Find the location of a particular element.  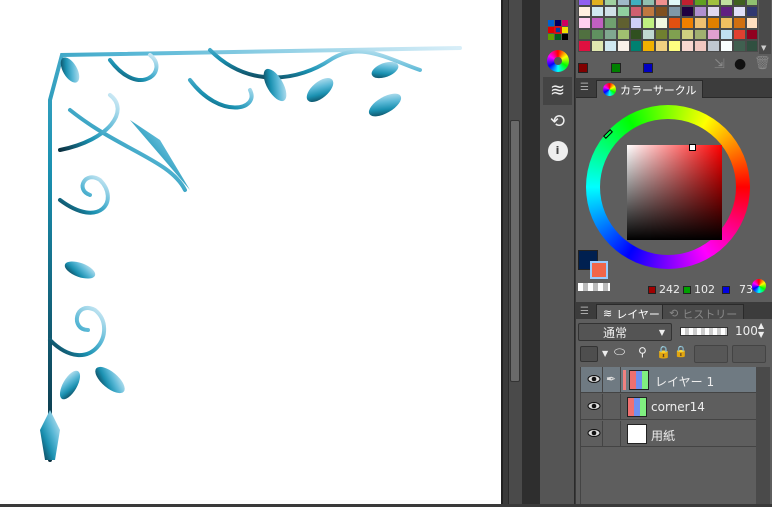

clipping-icon: ⬭ is located at coordinates (619, 352).